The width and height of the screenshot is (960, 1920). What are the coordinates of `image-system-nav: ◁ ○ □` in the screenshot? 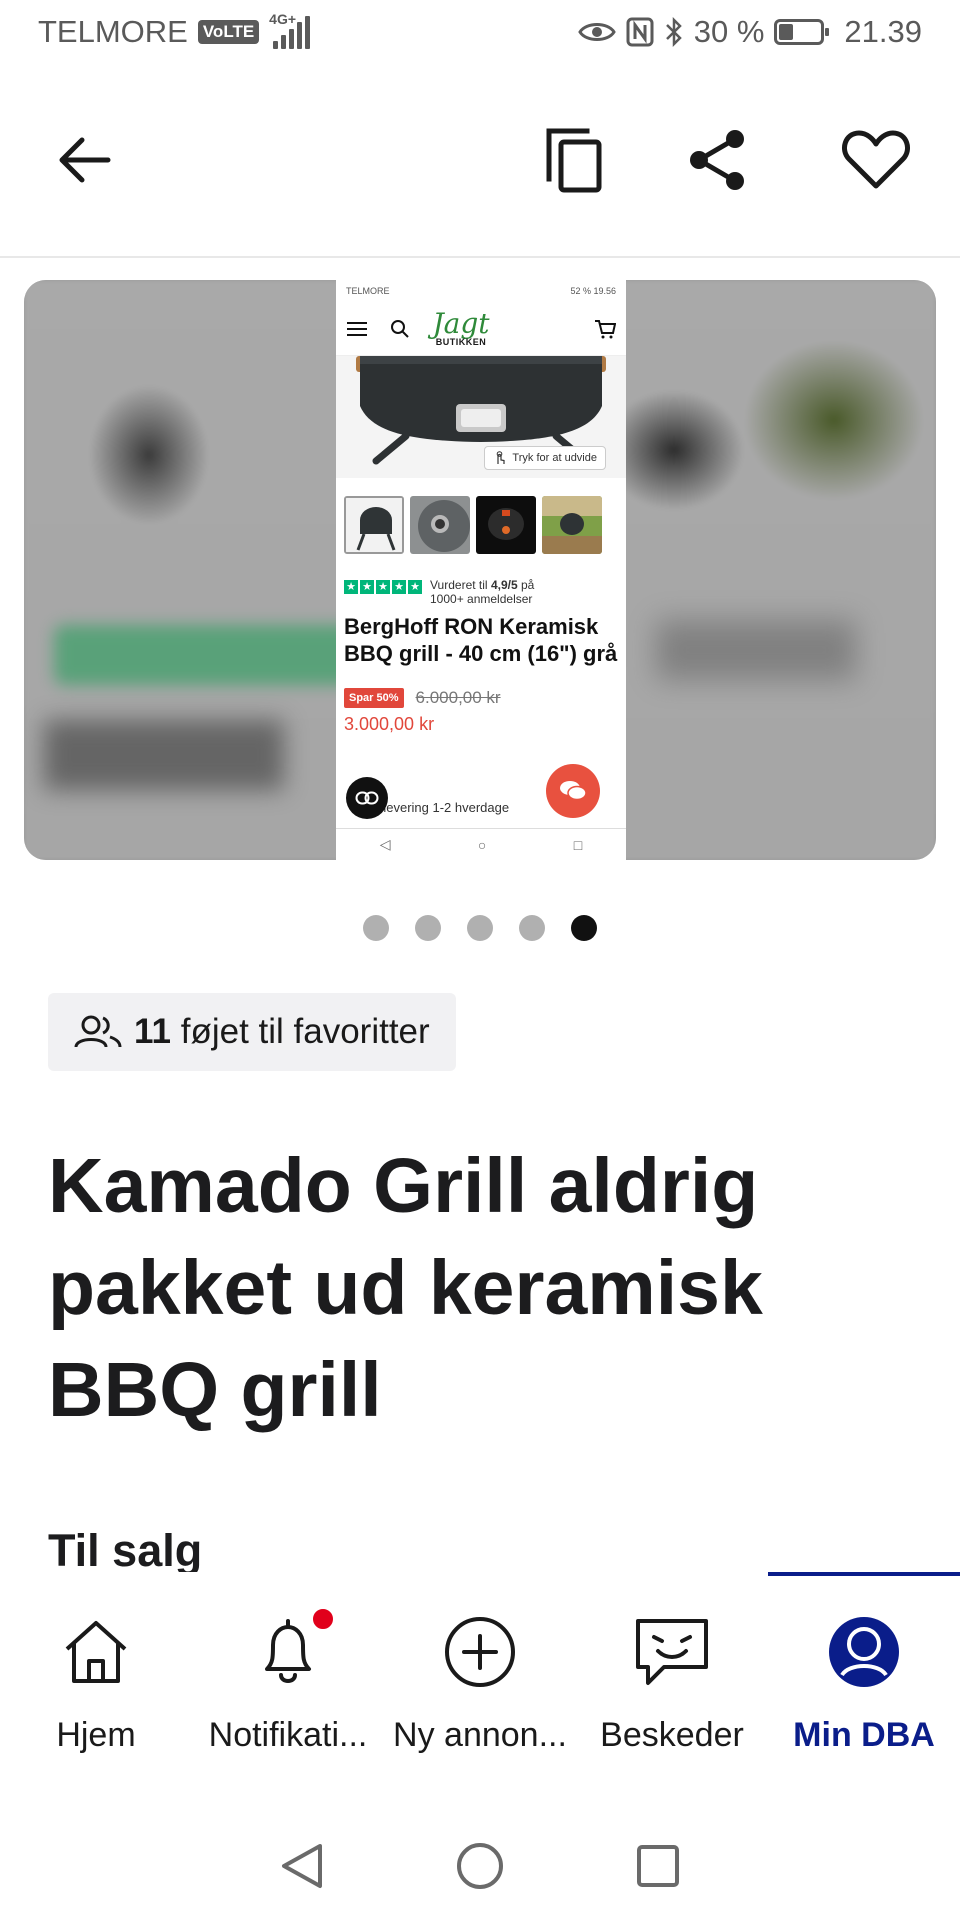 It's located at (481, 844).